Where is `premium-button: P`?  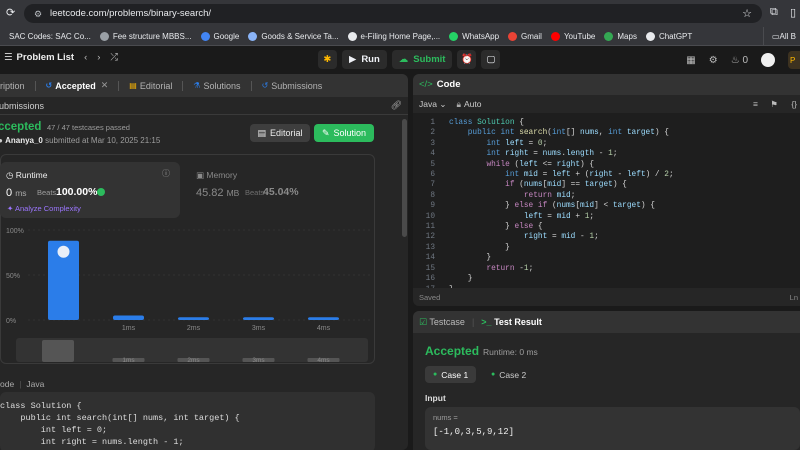 premium-button: P is located at coordinates (794, 60).